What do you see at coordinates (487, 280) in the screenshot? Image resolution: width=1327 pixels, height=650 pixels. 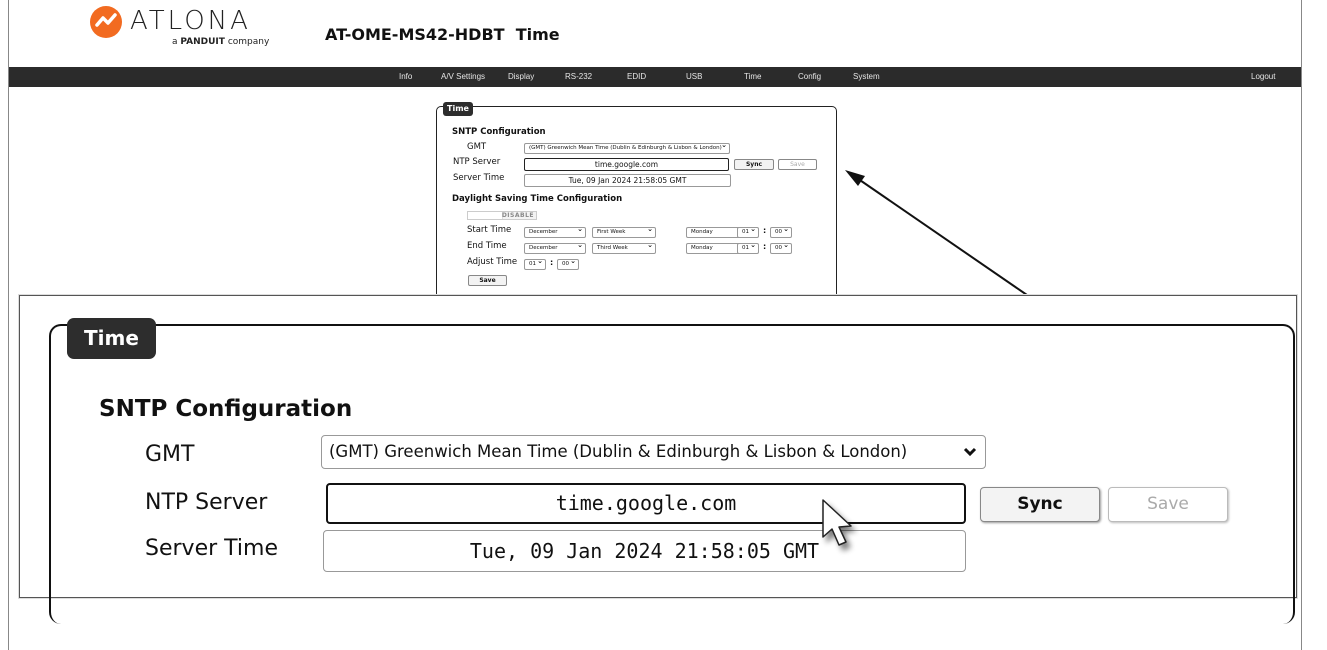 I see `dst-save-button: Save` at bounding box center [487, 280].